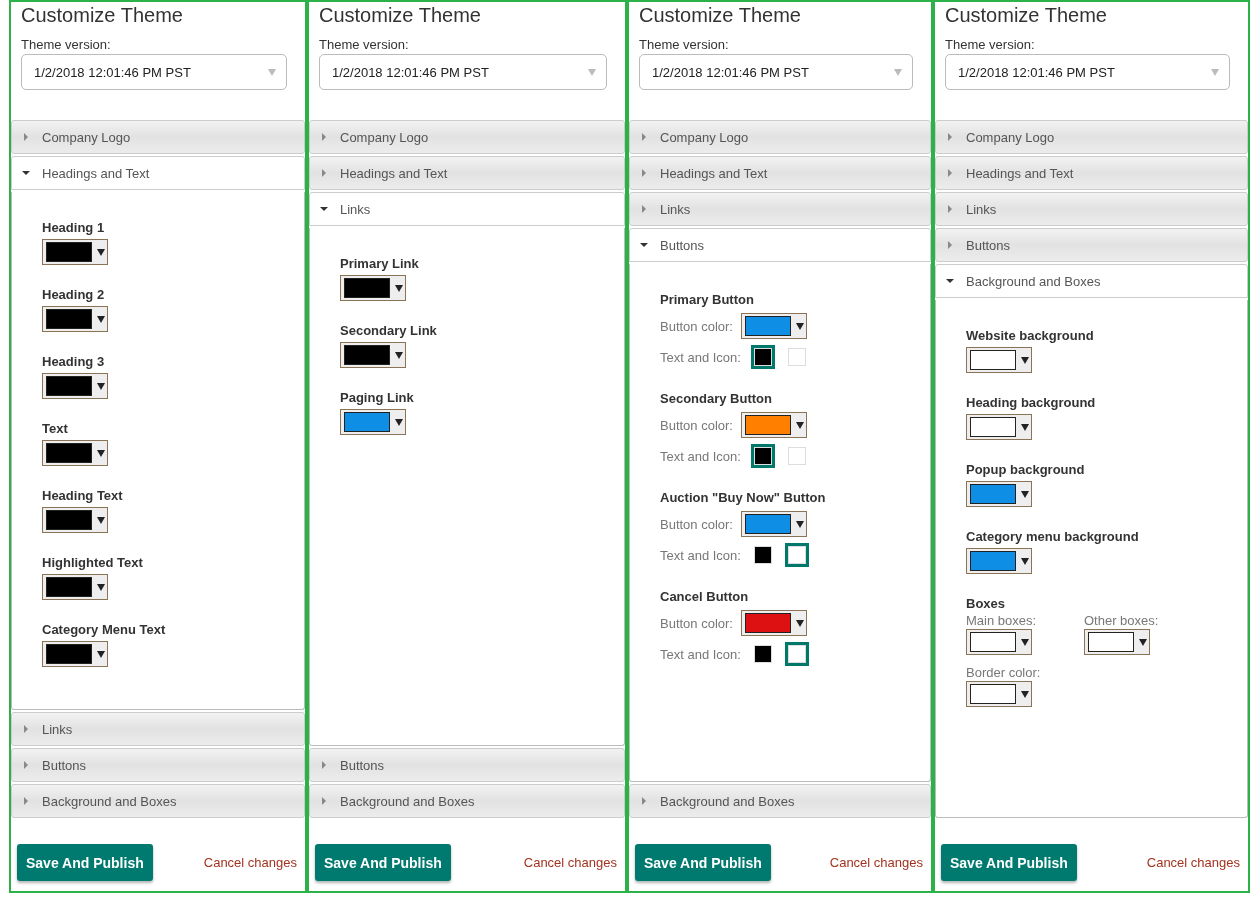 The width and height of the screenshot is (1255, 899). What do you see at coordinates (1026, 469) in the screenshot?
I see `field-label: Popup background` at bounding box center [1026, 469].